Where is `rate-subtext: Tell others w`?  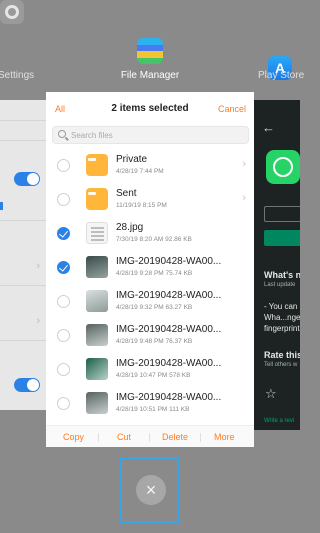 rate-subtext: Tell others w is located at coordinates (281, 365).